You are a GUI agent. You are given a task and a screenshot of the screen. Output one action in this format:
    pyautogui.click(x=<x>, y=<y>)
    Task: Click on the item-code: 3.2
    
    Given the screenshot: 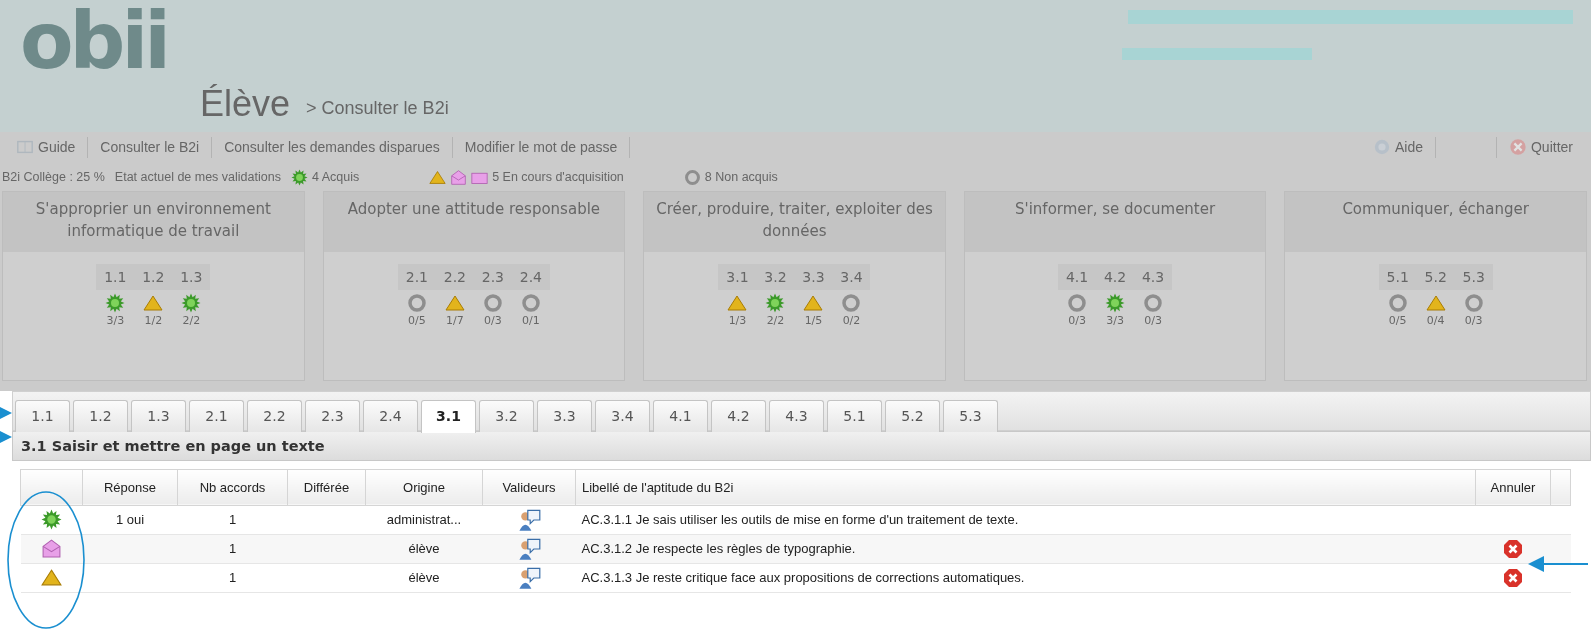 What is the action you would take?
    pyautogui.click(x=775, y=276)
    